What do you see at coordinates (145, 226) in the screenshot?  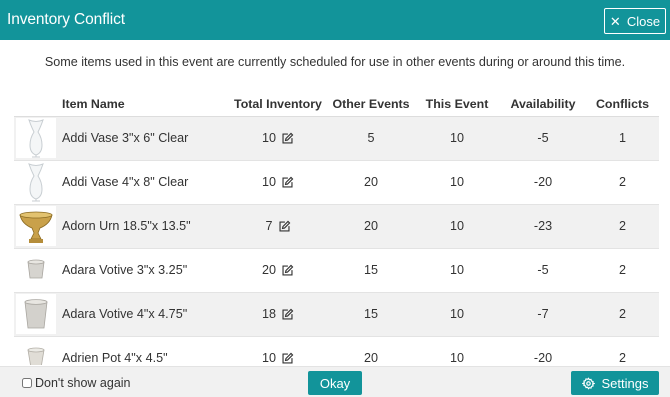 I see `item-name: Adorn Urn 18.5"x 13.5"` at bounding box center [145, 226].